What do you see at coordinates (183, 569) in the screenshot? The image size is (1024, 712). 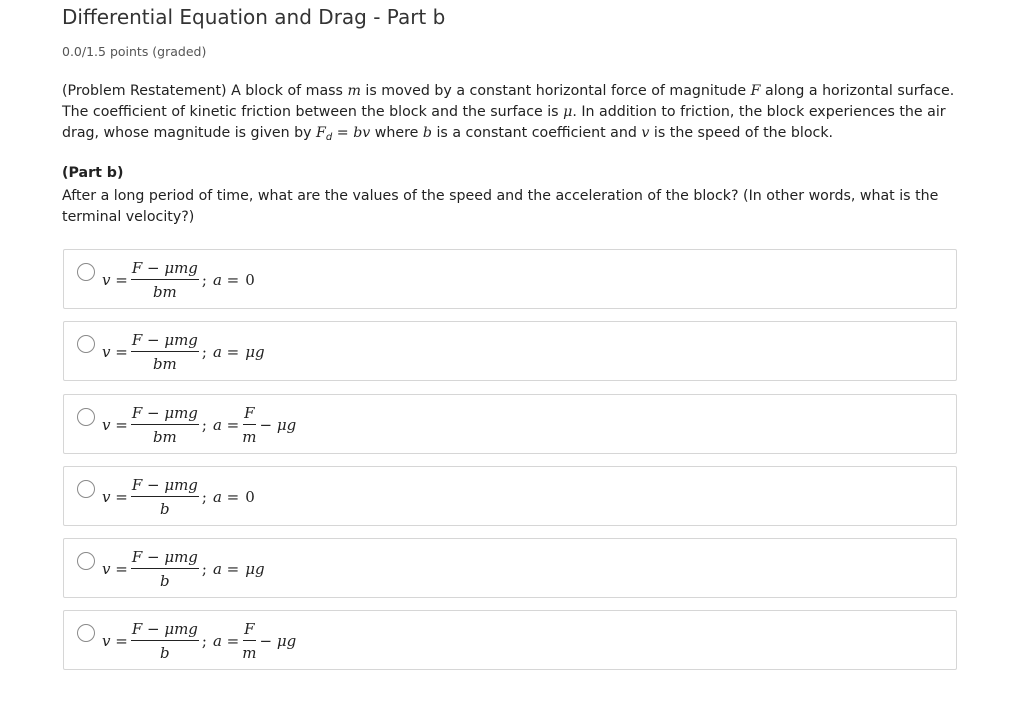 I see `option-equation: v = F − μmg b ; a = μg` at bounding box center [183, 569].